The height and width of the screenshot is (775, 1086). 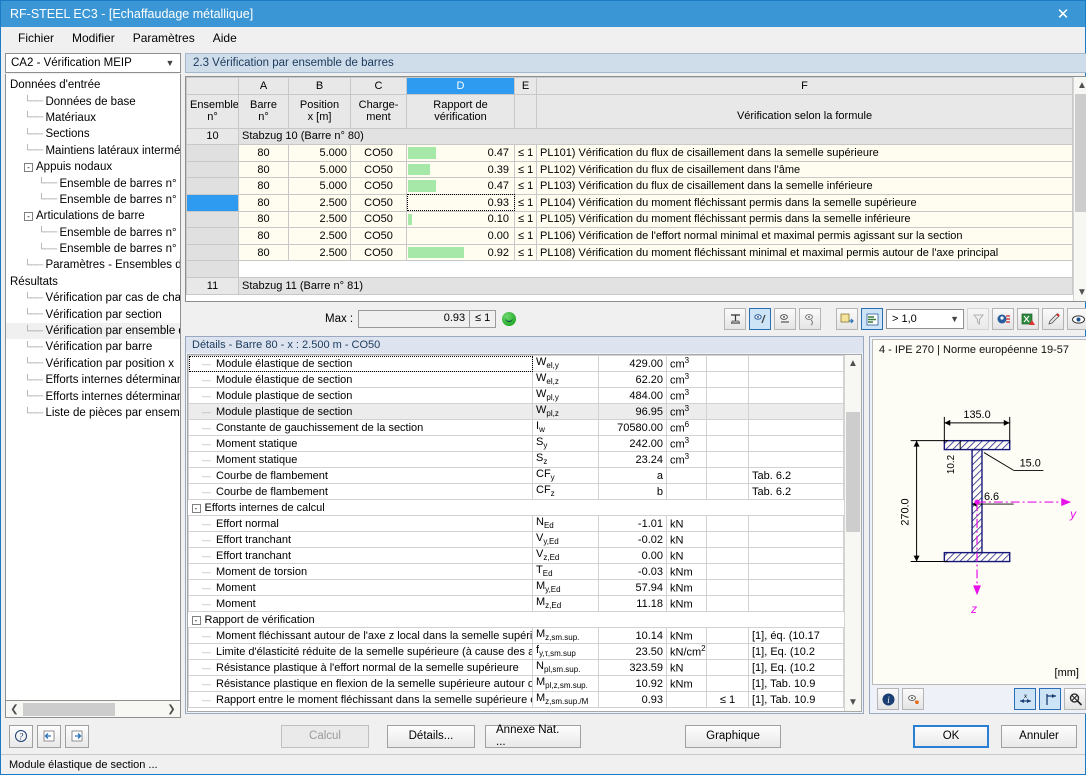 I want to click on next-icon, so click(x=77, y=736).